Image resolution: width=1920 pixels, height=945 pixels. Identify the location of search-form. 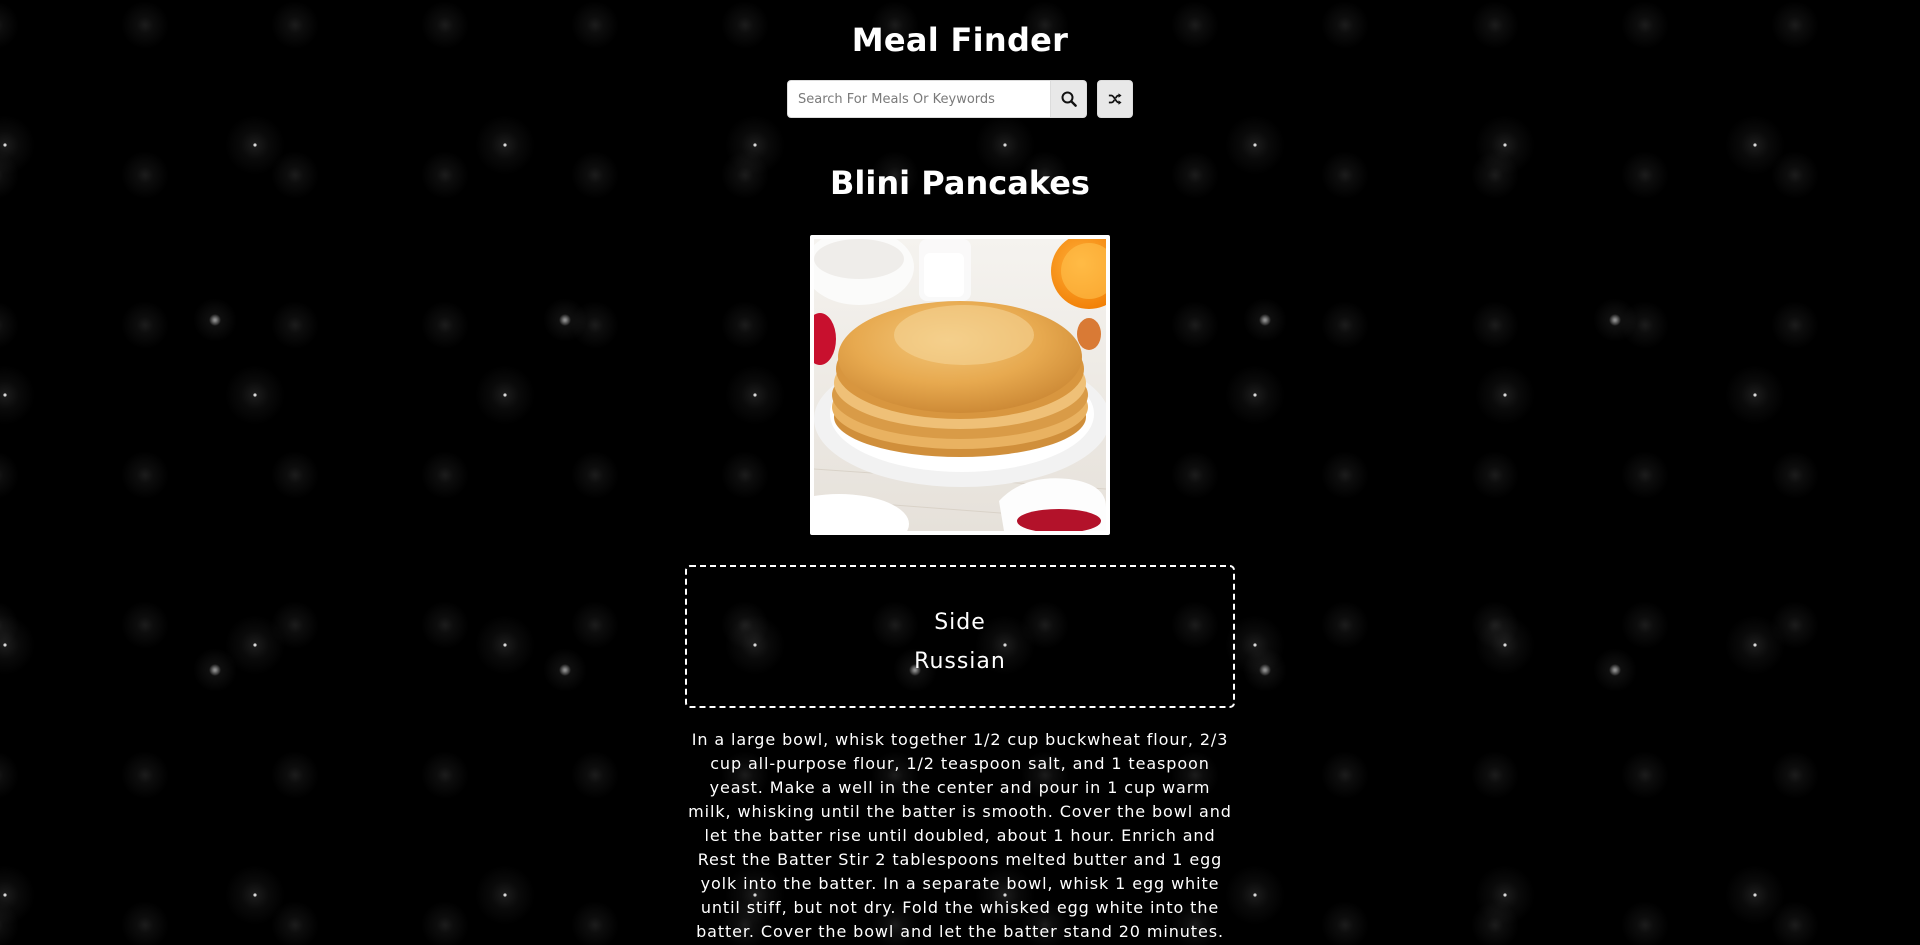
(937, 99).